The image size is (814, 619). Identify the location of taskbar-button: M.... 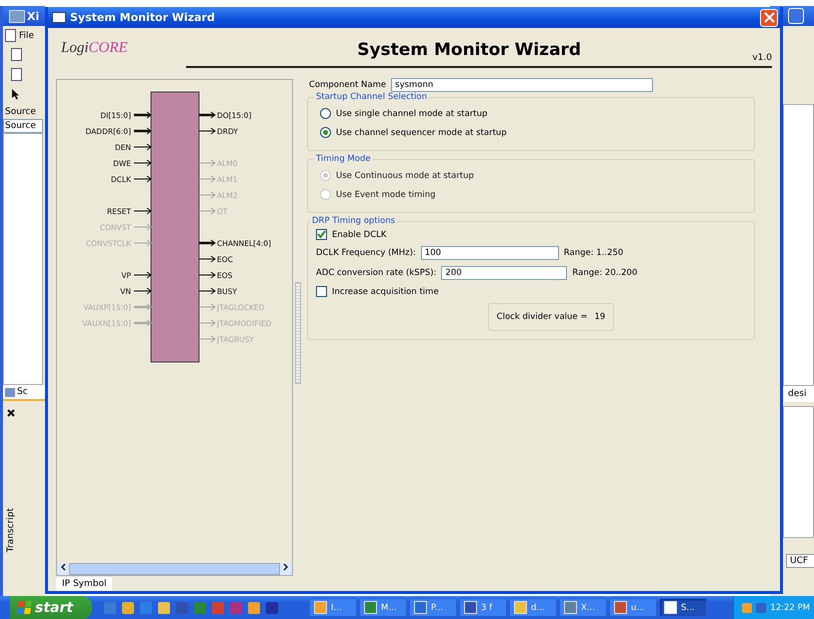
(383, 607).